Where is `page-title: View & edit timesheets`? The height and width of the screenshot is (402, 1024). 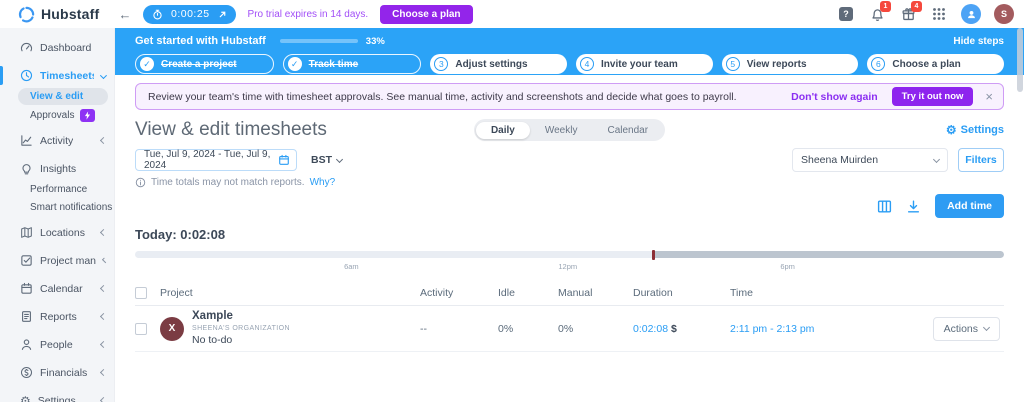 page-title: View & edit timesheets is located at coordinates (231, 129).